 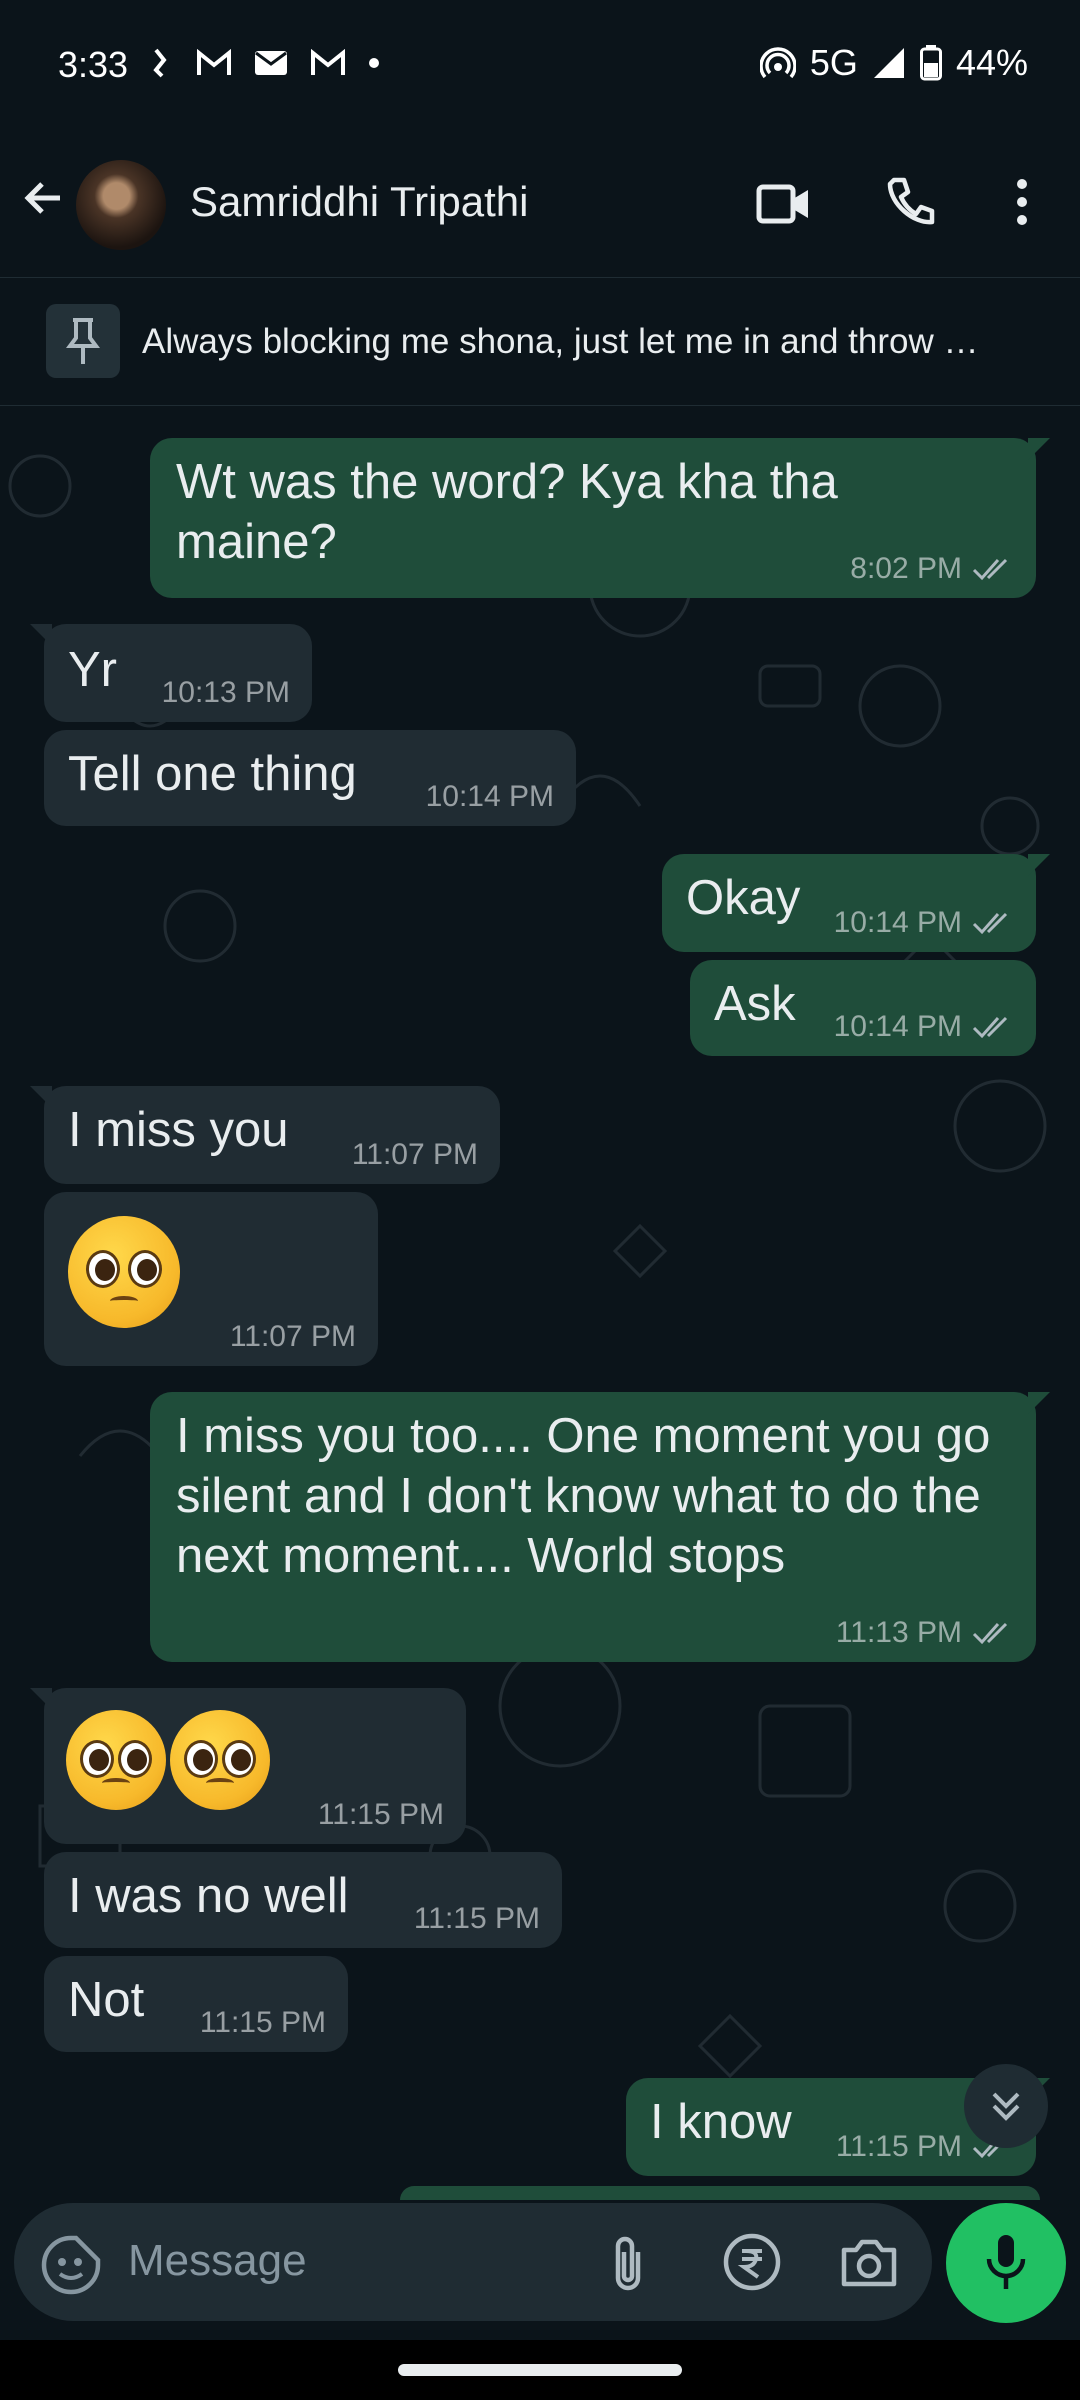 What do you see at coordinates (863, 1008) in the screenshot?
I see `message-outgoing: Ask 10:14 PM` at bounding box center [863, 1008].